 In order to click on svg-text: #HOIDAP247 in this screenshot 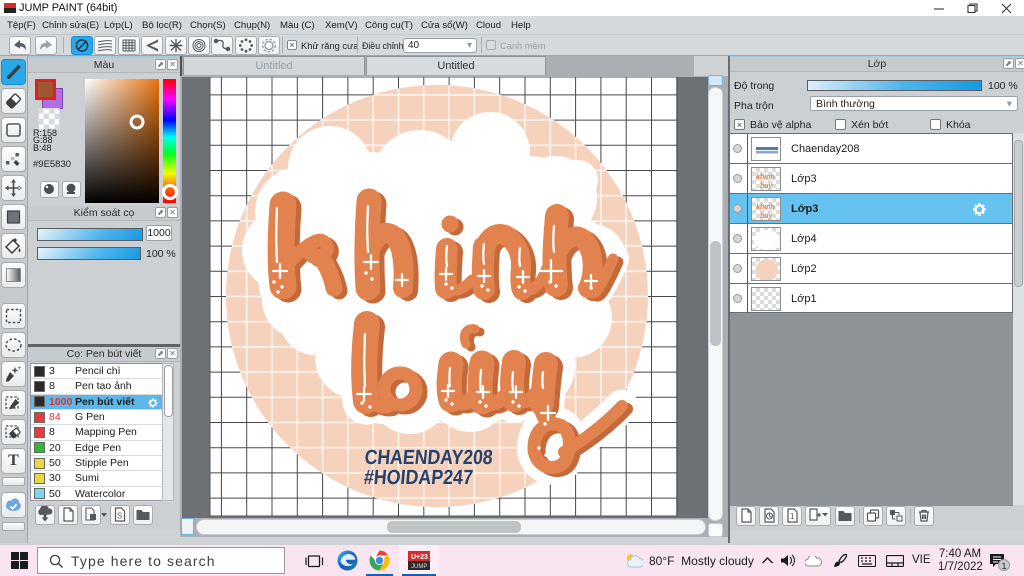, I will do `click(418, 477)`.